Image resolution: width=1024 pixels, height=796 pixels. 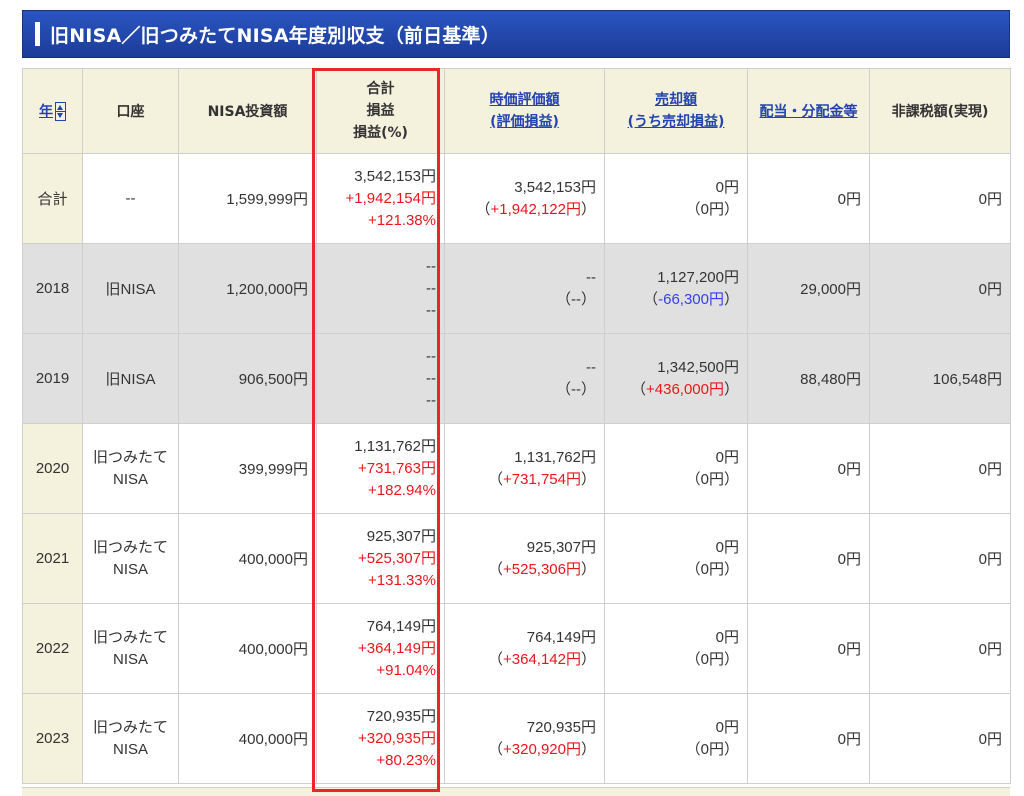 What do you see at coordinates (130, 198) in the screenshot?
I see `account-cell: --` at bounding box center [130, 198].